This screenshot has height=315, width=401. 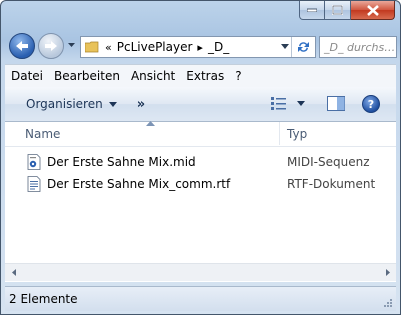 I want to click on column-header-name: Name, so click(x=42, y=134).